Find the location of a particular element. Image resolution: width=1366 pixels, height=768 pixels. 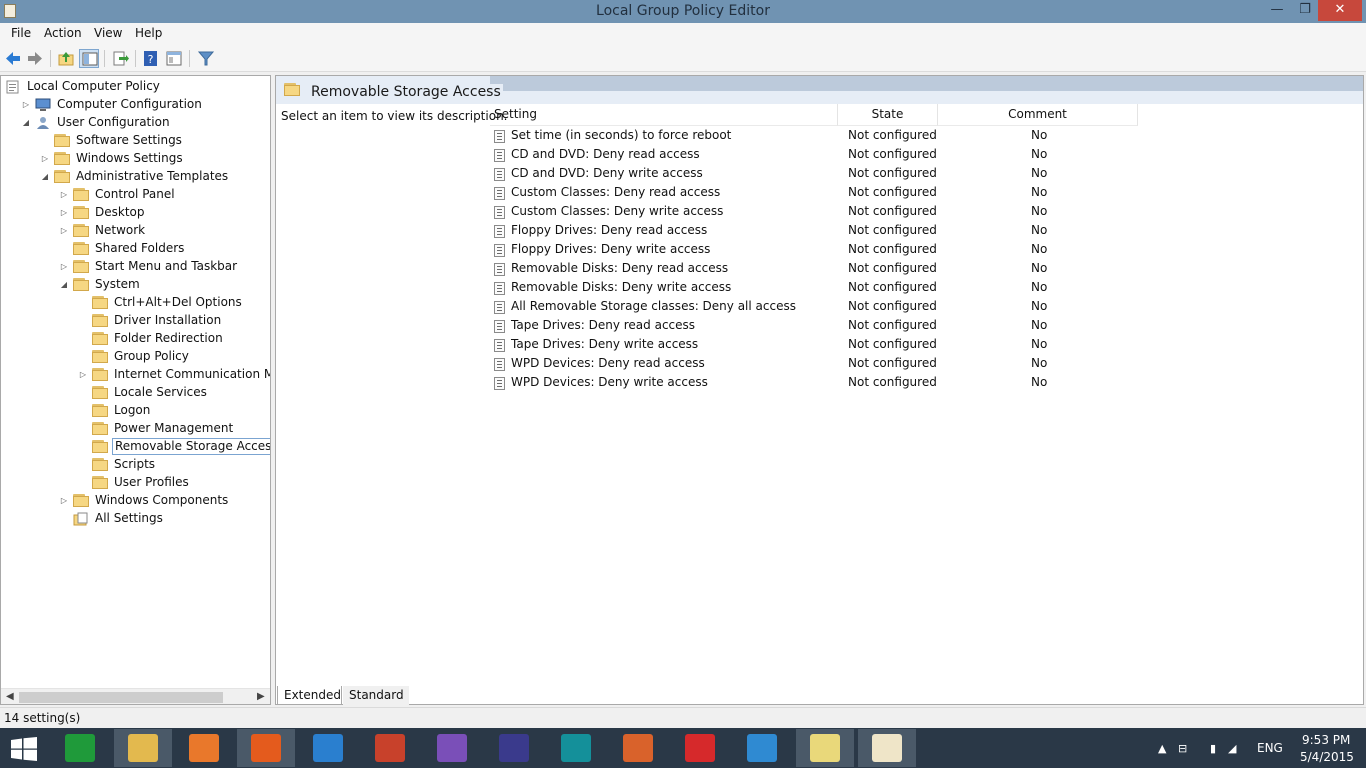

tree-item: ▷ Control Panel is located at coordinates (135, 195).